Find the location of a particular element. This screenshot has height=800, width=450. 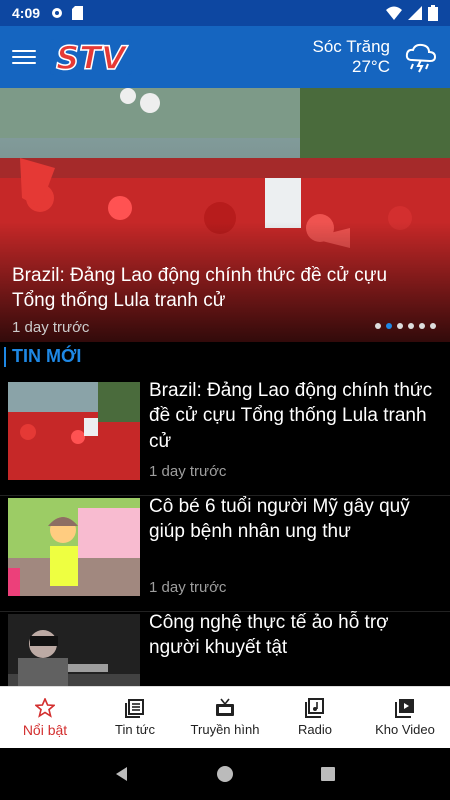

carousel-dot-active is located at coordinates (389, 326).